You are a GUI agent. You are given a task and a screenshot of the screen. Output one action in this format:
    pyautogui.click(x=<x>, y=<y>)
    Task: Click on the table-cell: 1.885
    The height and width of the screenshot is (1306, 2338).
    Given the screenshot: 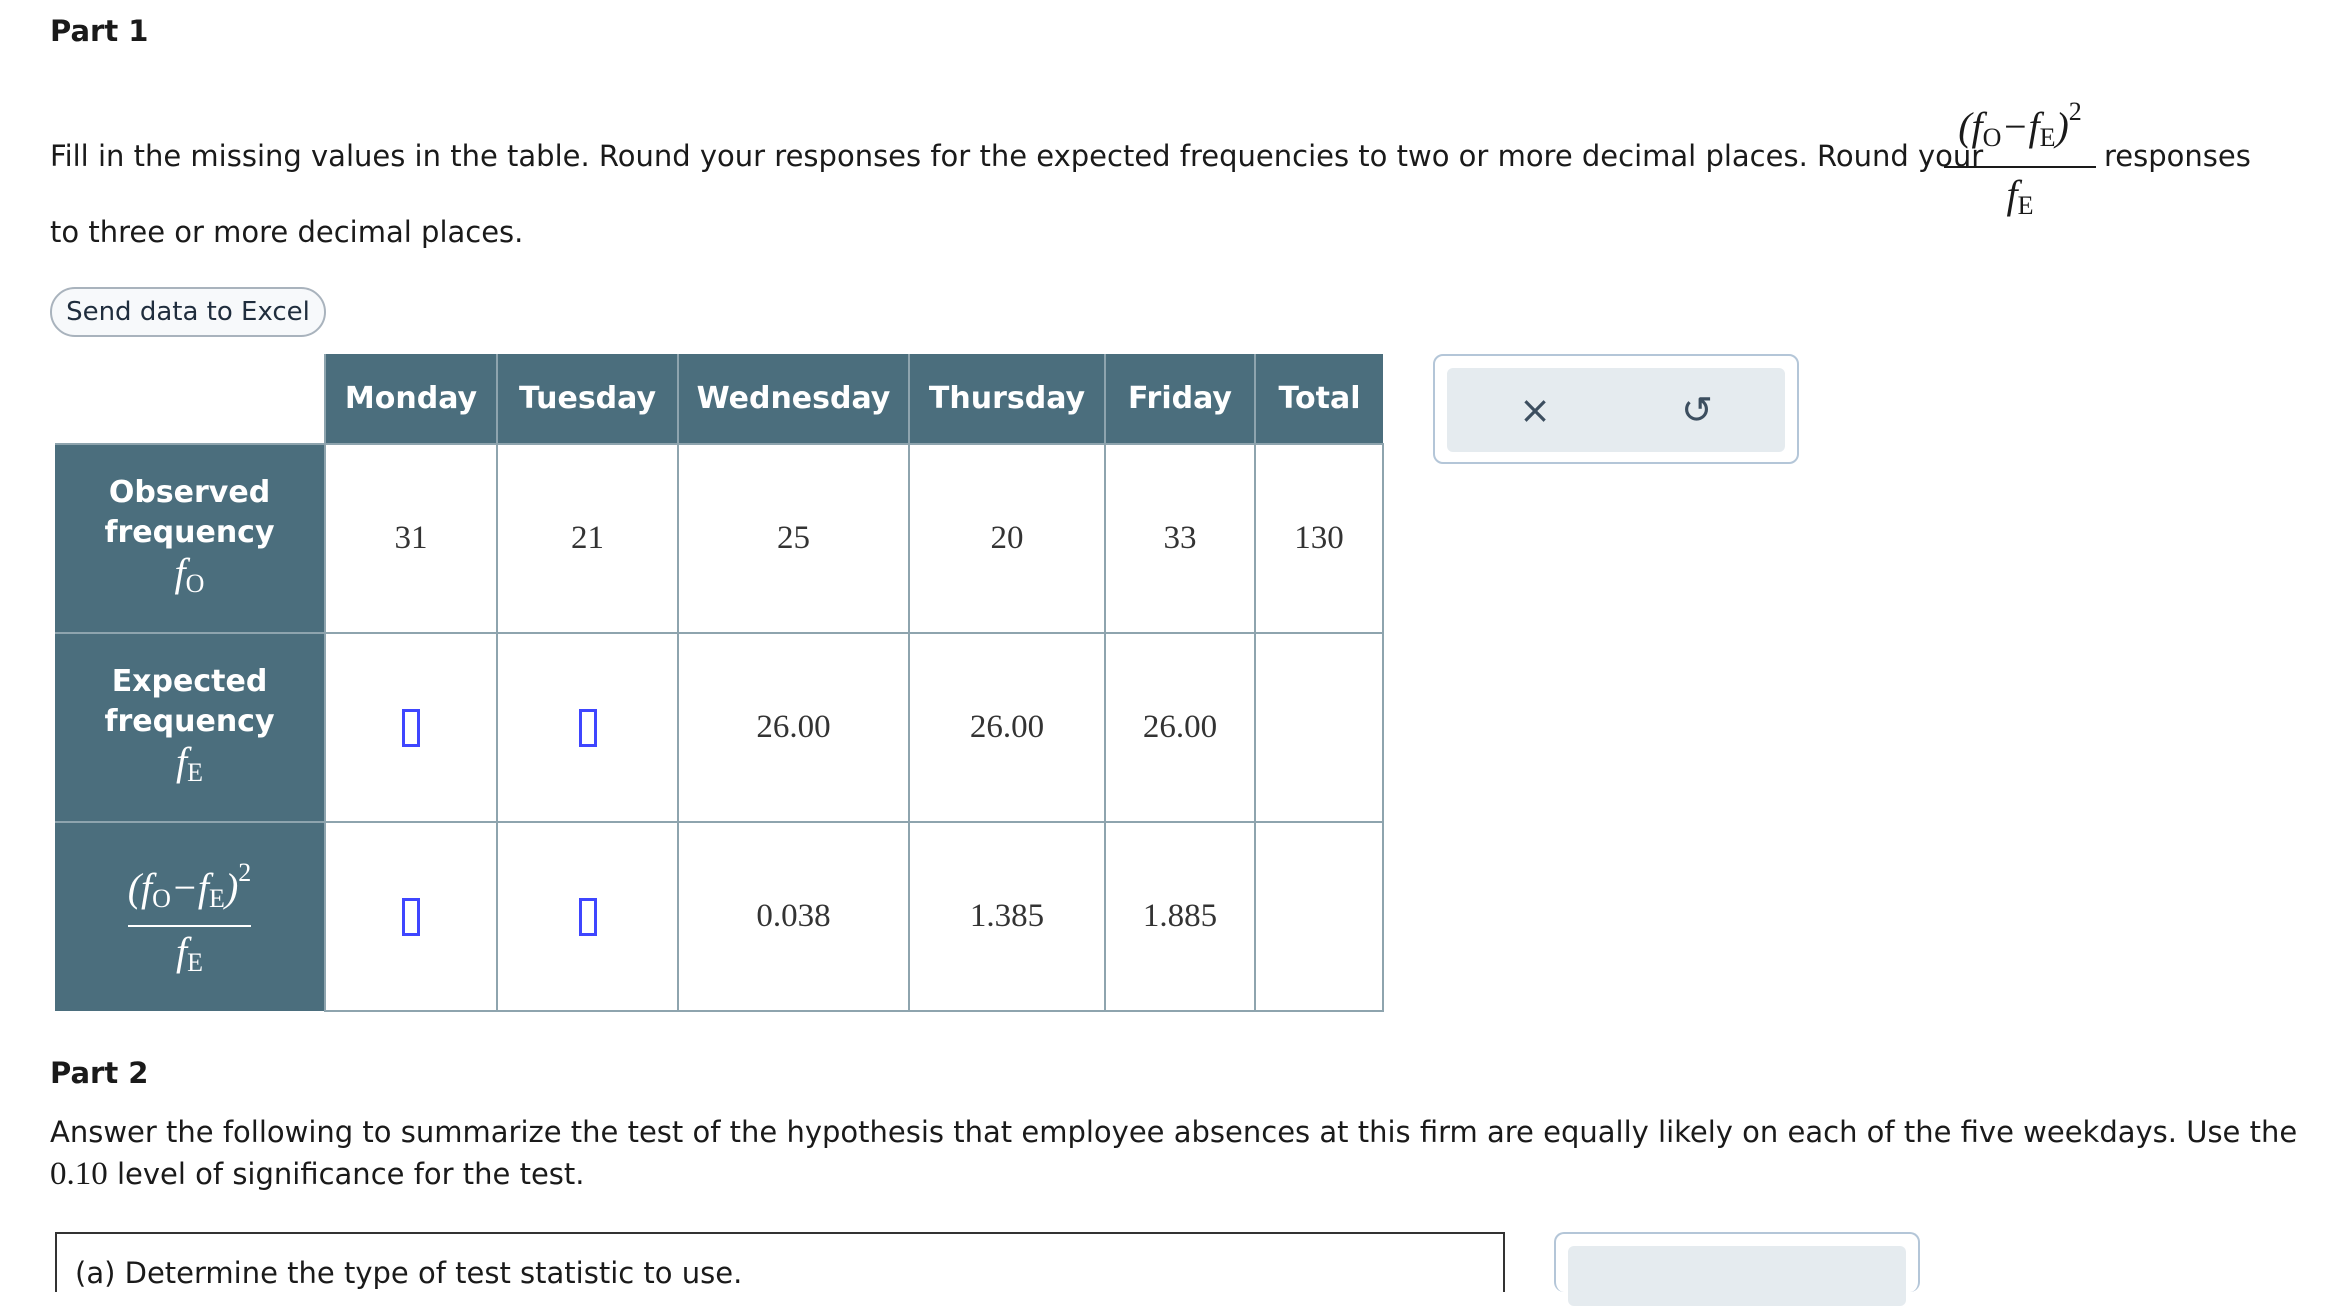 What is the action you would take?
    pyautogui.click(x=1180, y=916)
    